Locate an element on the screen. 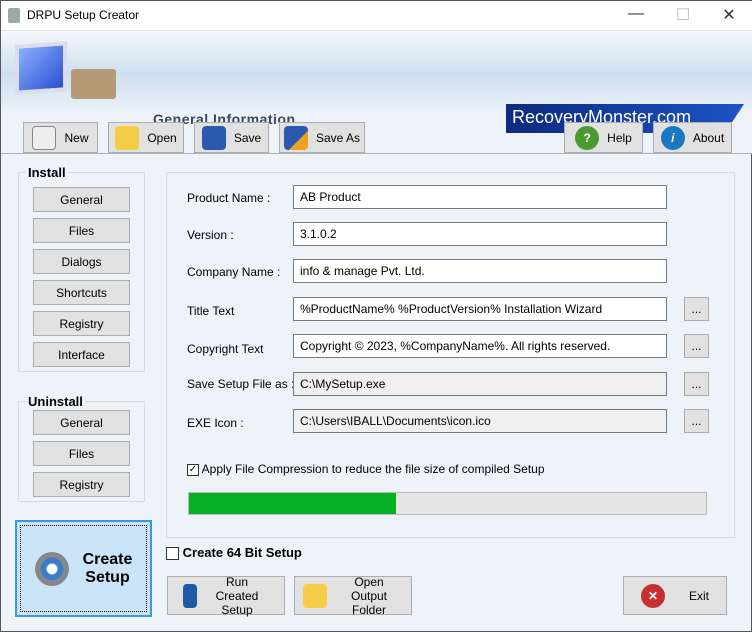  uninstall-general-button: General is located at coordinates (81, 422).